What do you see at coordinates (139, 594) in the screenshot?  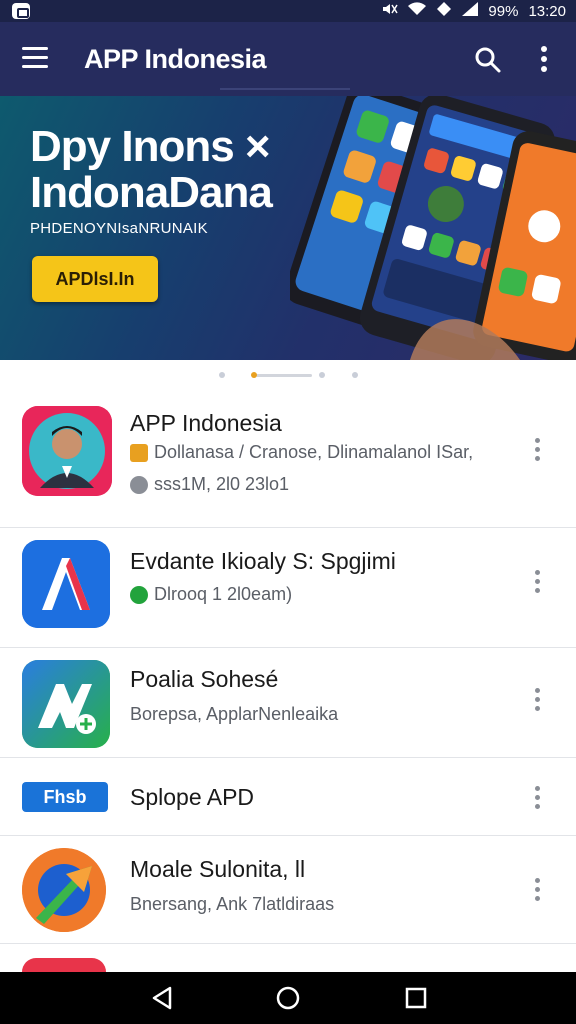 I see `verified-check-icon` at bounding box center [139, 594].